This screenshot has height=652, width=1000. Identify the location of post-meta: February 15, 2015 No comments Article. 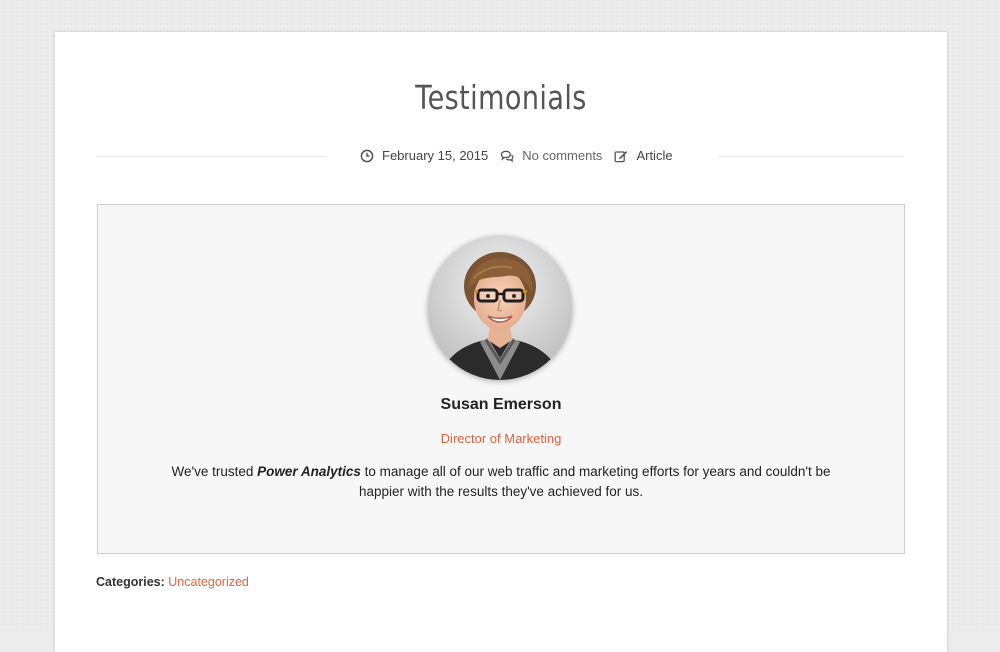
(500, 157).